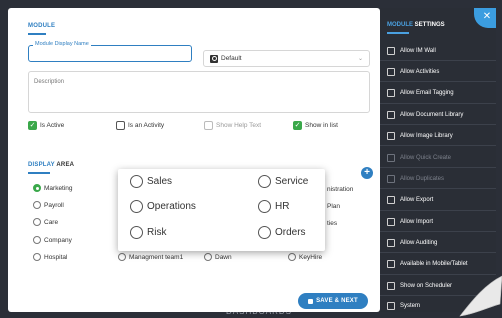 This screenshot has width=502, height=318. What do you see at coordinates (231, 58) in the screenshot?
I see `default-select-value: Default` at bounding box center [231, 58].